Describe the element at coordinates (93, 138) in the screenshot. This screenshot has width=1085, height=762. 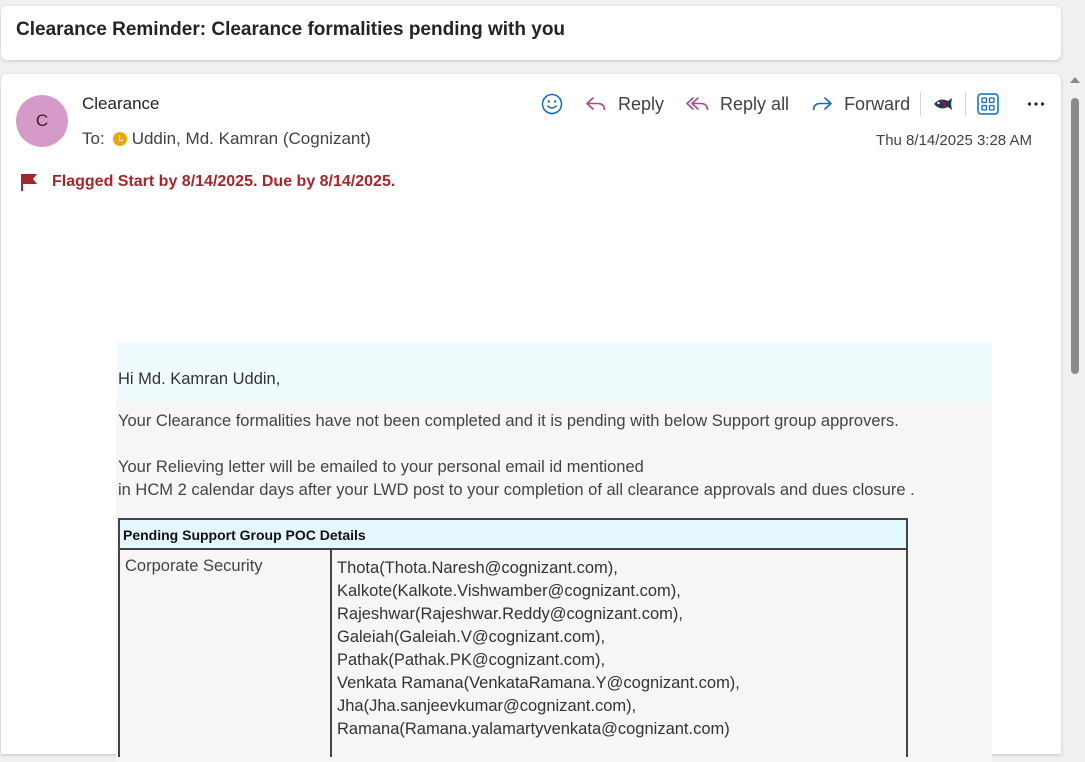
I see `to-label: To:` at that location.